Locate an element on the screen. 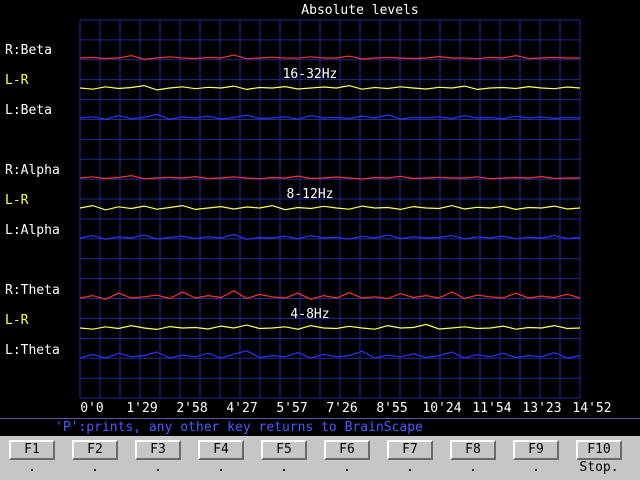  x-tick-label: 8'55 is located at coordinates (392, 408).